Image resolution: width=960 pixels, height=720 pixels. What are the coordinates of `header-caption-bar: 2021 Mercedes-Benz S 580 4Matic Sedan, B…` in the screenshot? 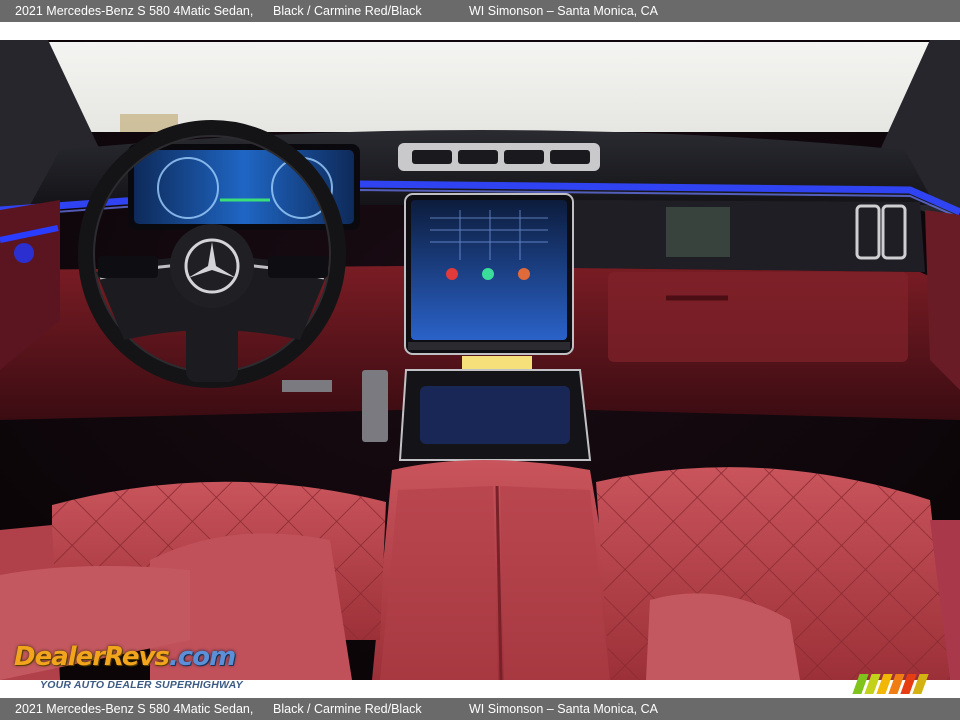 It's located at (480, 11).